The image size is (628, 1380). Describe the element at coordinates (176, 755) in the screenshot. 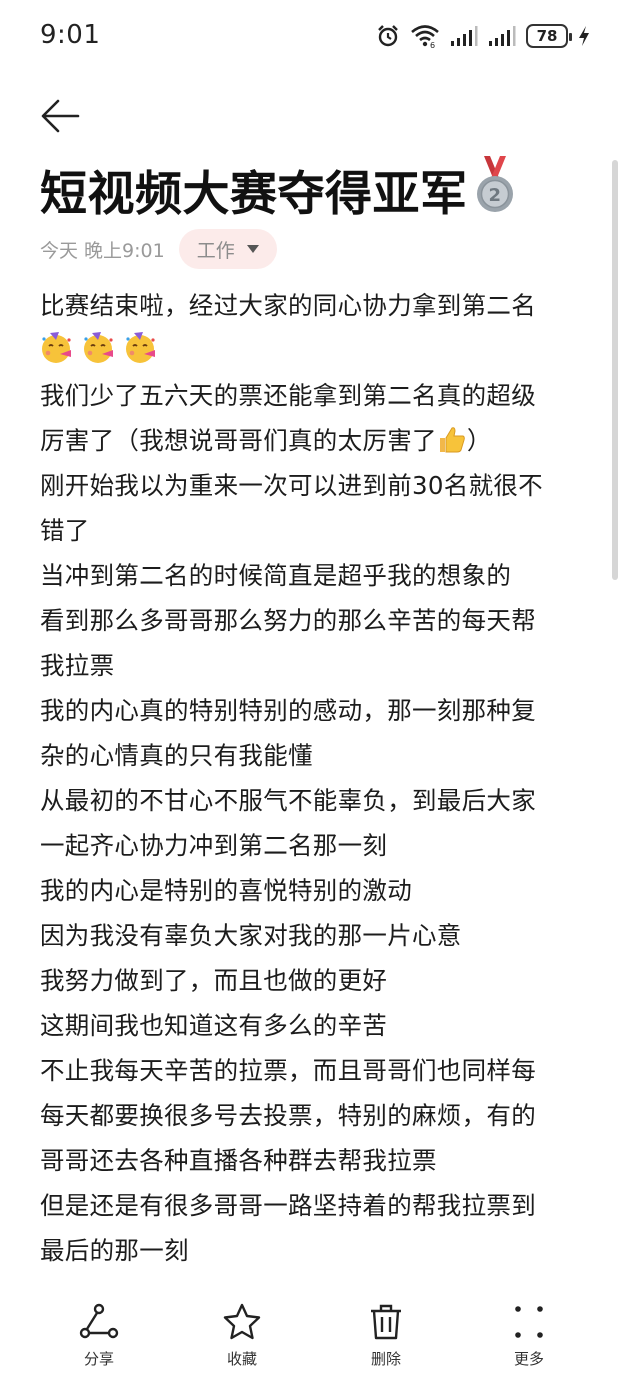

I see `note-line: 杂的心情真的只有我能懂` at that location.